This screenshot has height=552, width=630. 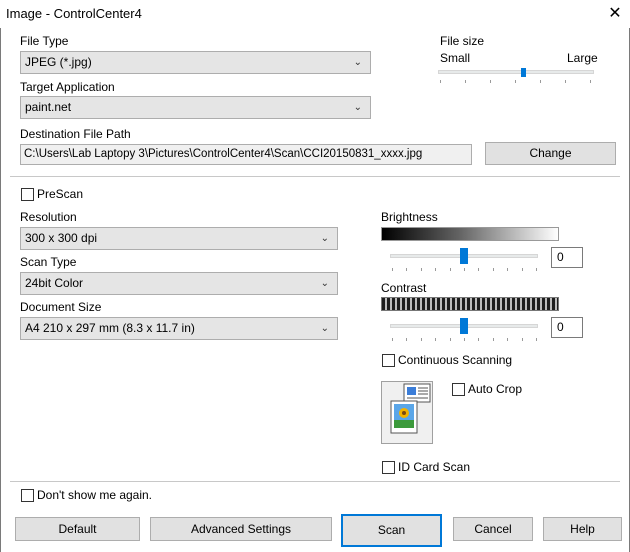 What do you see at coordinates (48, 217) in the screenshot?
I see `resolution-label: Resolution` at bounding box center [48, 217].